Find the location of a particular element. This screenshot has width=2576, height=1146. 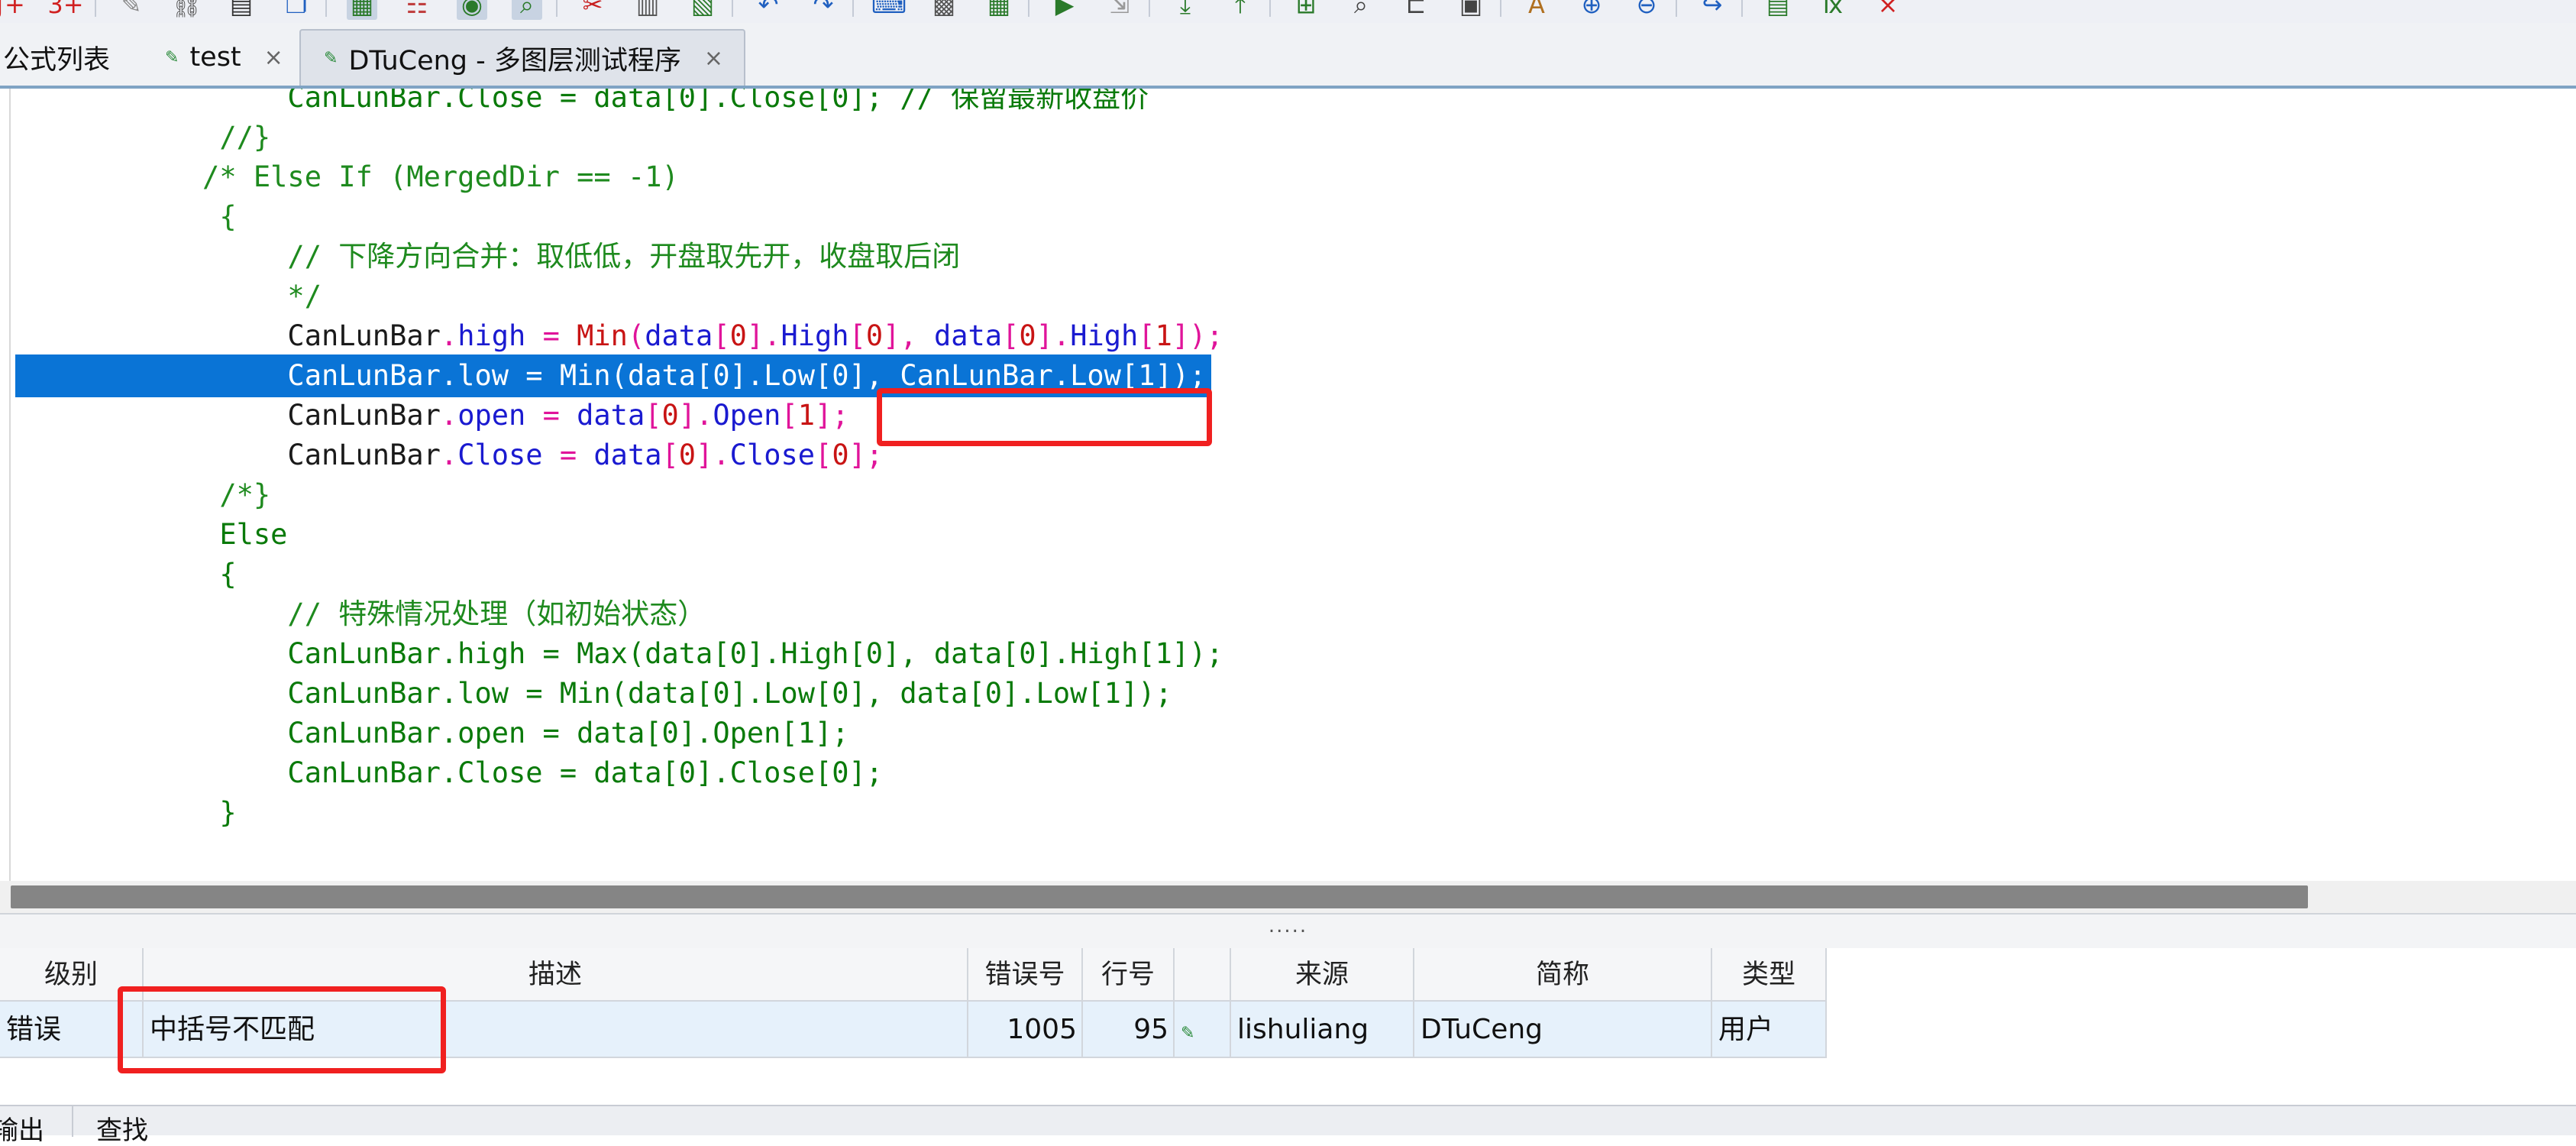

calendar-icon: ▩ is located at coordinates (944, 10).